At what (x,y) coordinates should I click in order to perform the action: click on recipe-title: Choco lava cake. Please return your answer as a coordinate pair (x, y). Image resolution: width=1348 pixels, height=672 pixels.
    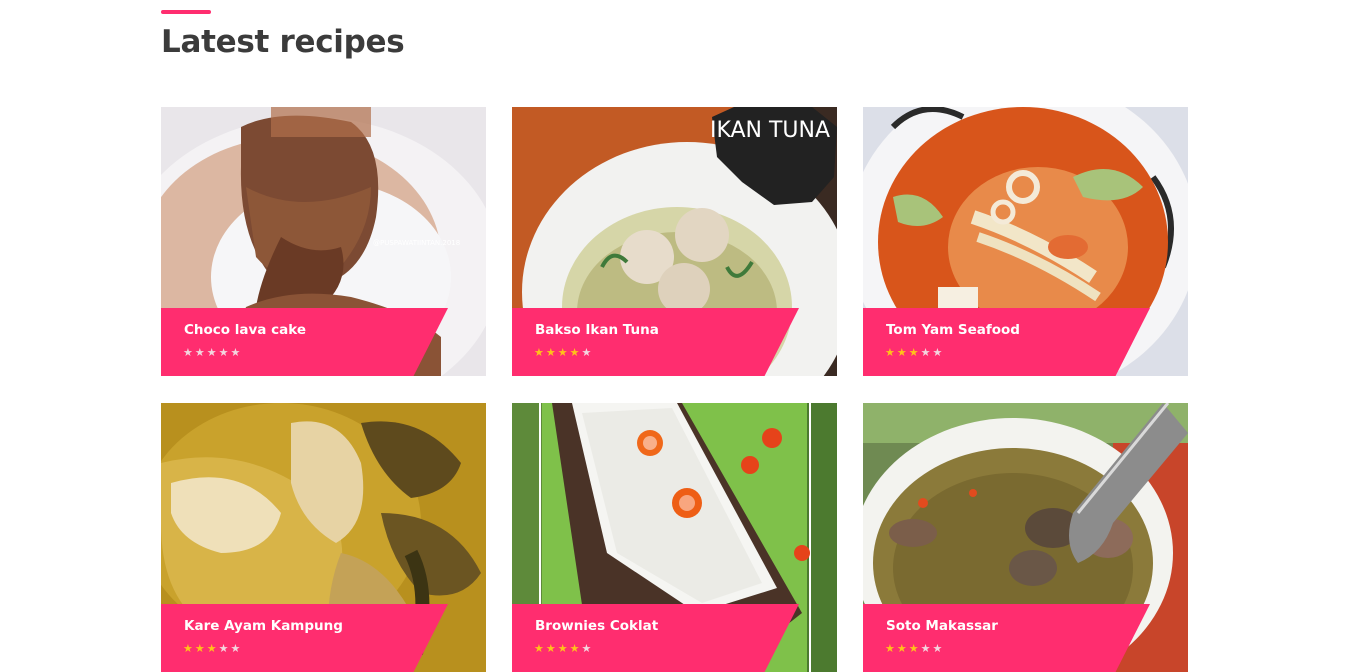
    Looking at the image, I should click on (245, 330).